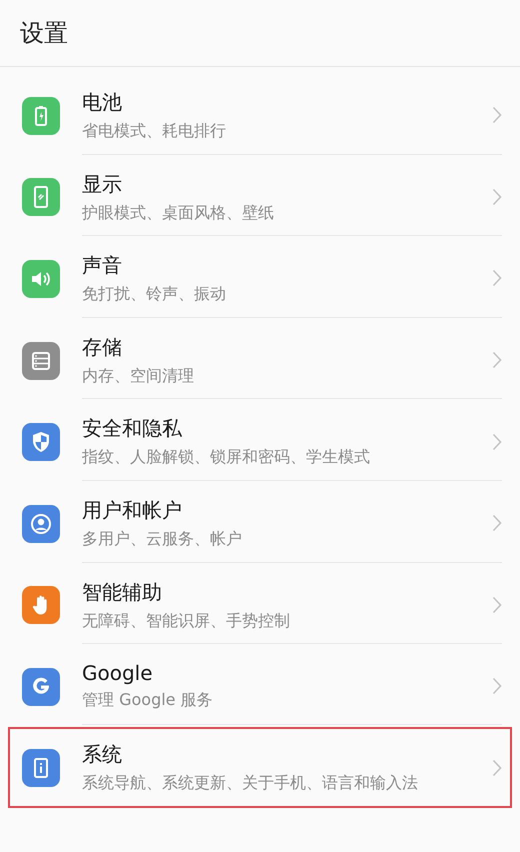  Describe the element at coordinates (102, 754) in the screenshot. I see `item-title: 系统` at that location.